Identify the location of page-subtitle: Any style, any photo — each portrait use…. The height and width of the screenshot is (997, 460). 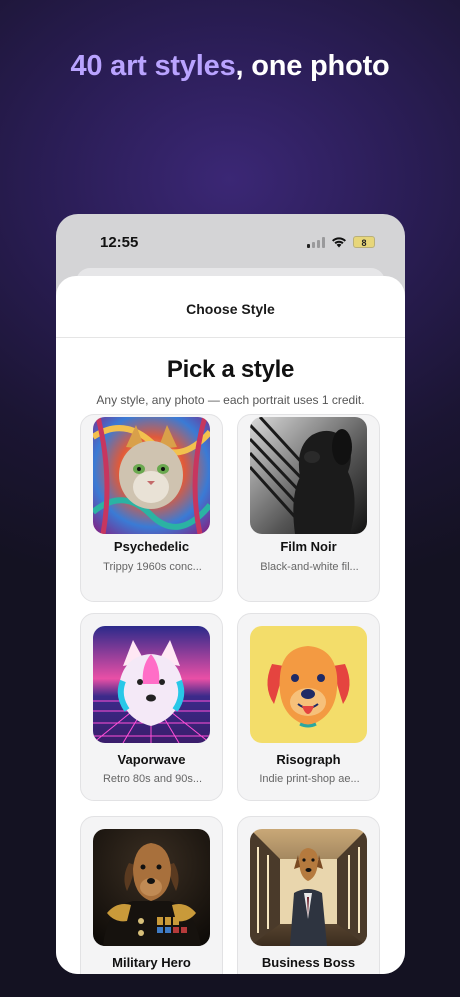
(230, 400).